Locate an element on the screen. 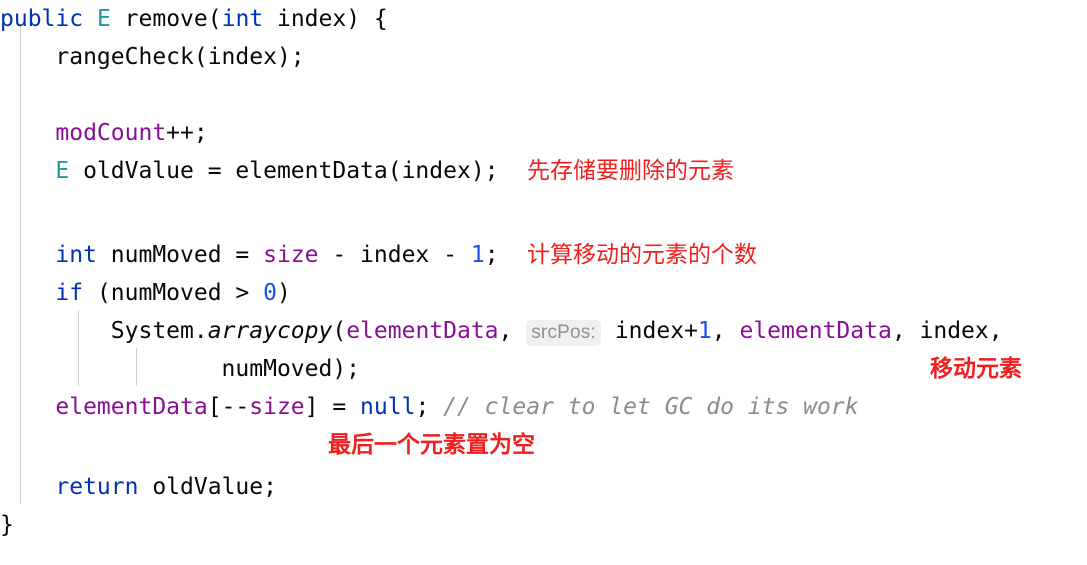 The image size is (1087, 565). token-keyword-public: public is located at coordinates (42, 19).